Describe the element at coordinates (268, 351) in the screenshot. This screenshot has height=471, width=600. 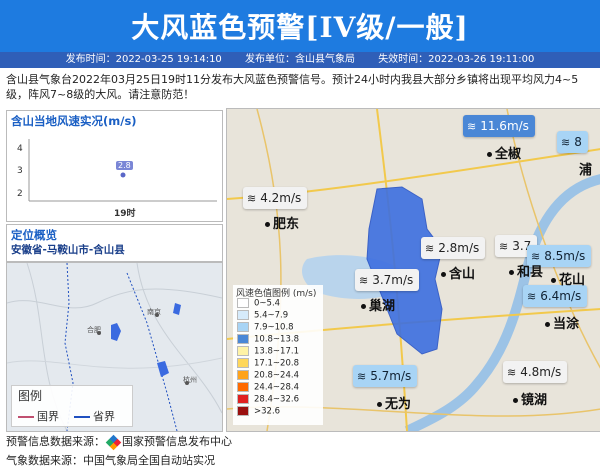
I see `legend-row-4: 13.8~17.1` at that location.